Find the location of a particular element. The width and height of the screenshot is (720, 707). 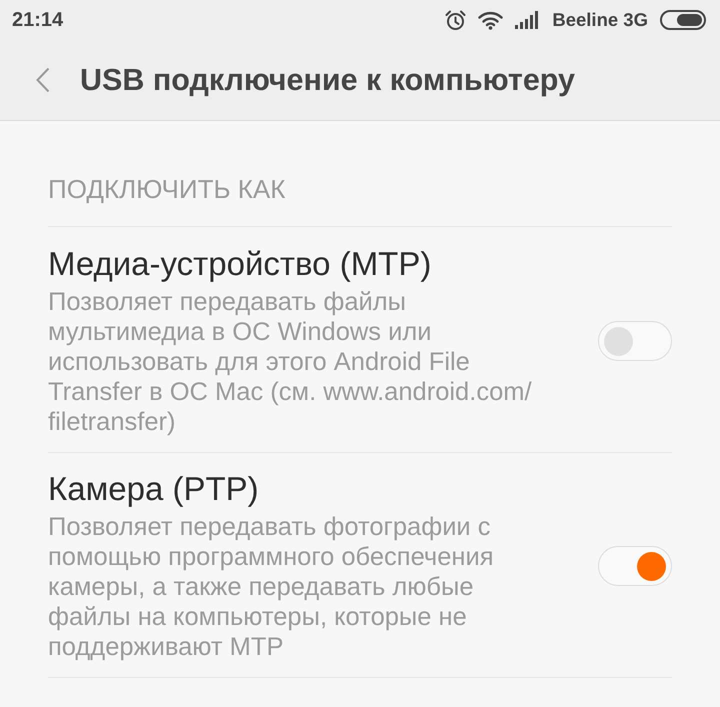

option-title: Медиа-устройство (MTP) is located at coordinates (240, 264).